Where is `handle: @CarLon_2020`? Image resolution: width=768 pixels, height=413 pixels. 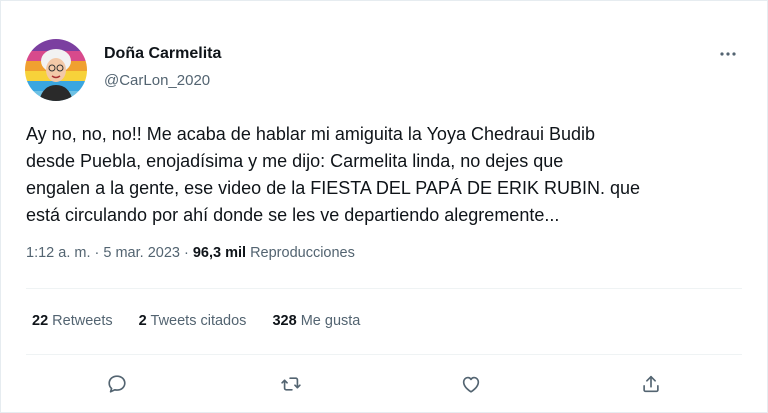 handle: @CarLon_2020 is located at coordinates (157, 80).